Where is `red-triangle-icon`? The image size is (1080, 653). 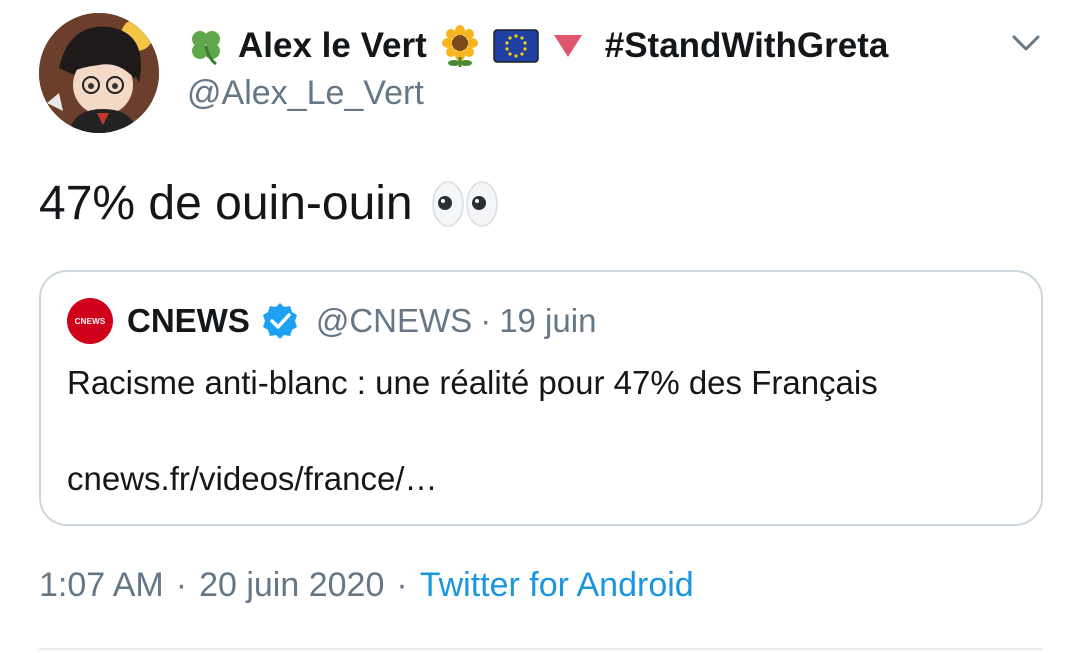 red-triangle-icon is located at coordinates (568, 46).